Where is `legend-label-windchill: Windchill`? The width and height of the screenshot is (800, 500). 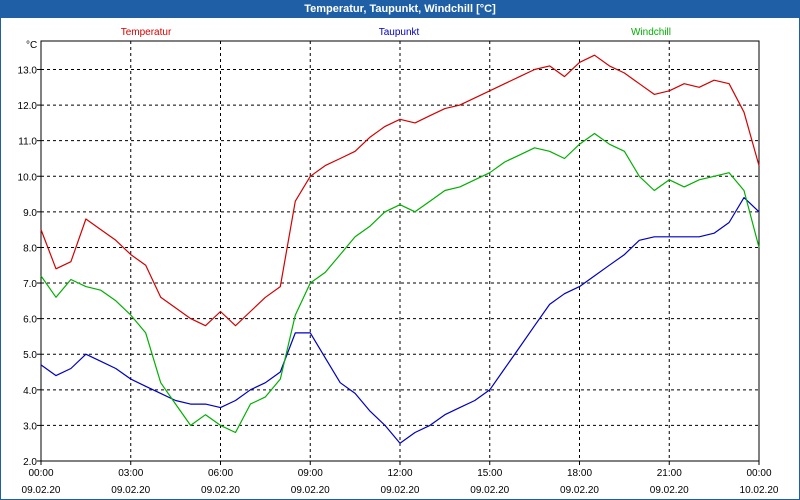 legend-label-windchill: Windchill is located at coordinates (651, 32).